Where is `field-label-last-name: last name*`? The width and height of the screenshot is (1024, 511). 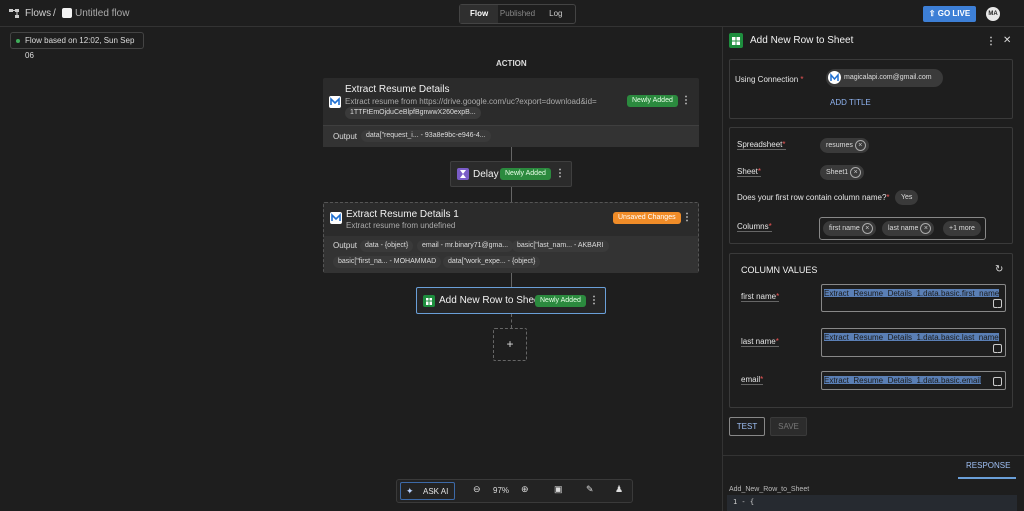
field-label-last-name: last name* is located at coordinates (760, 342).